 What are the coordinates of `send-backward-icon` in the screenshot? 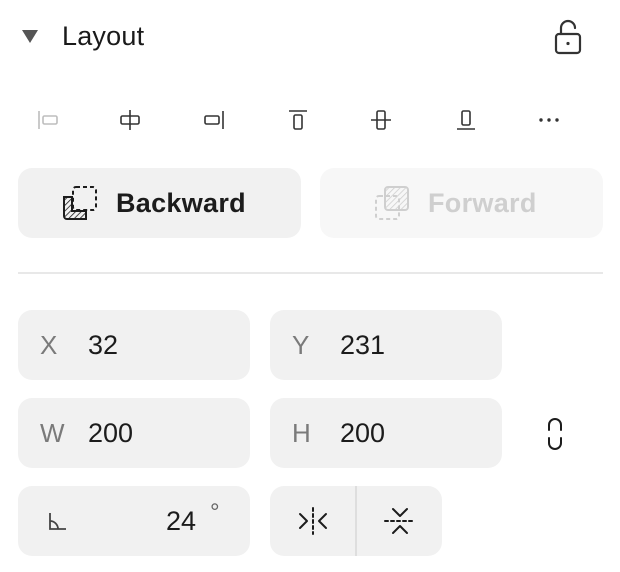 It's located at (80, 203).